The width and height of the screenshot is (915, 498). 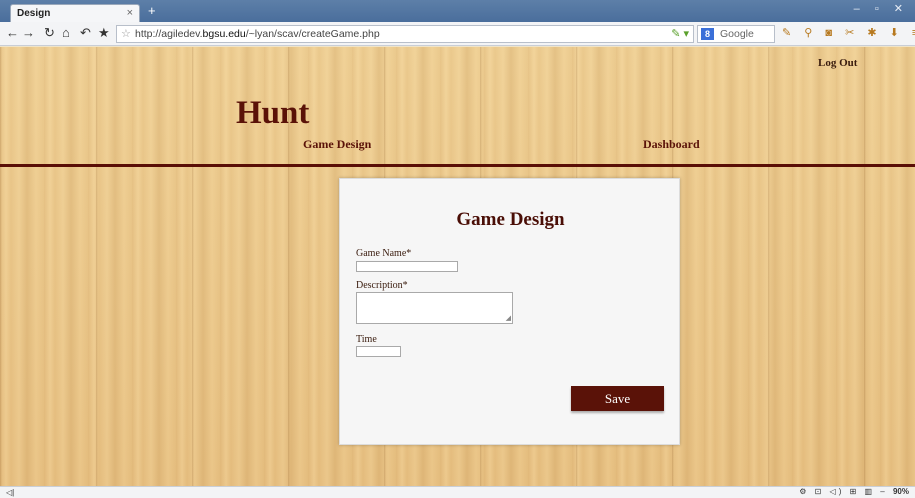 What do you see at coordinates (12, 32) in the screenshot?
I see `back-icon: ←` at bounding box center [12, 32].